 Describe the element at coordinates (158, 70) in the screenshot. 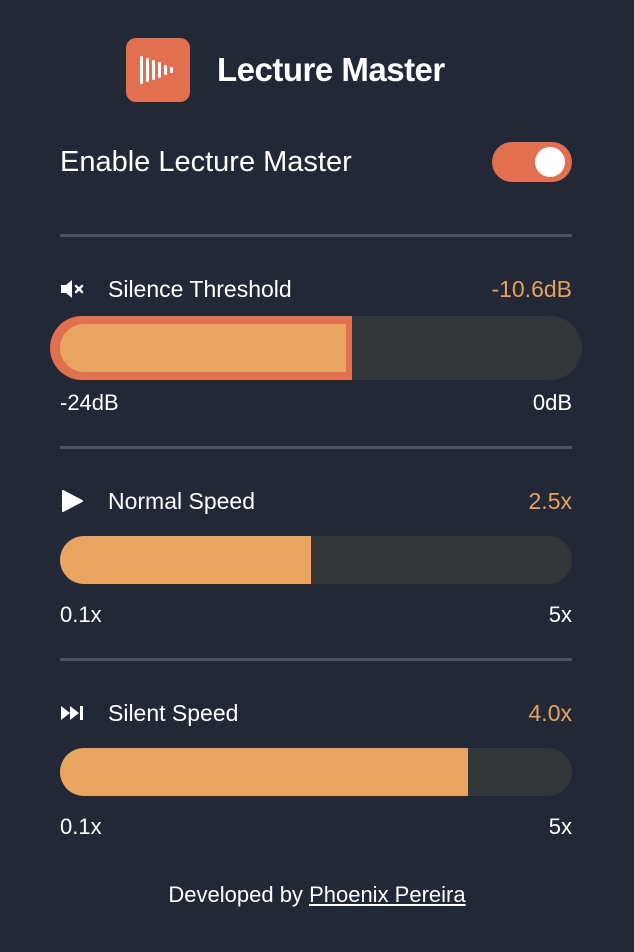

I see `waveform-icon` at that location.